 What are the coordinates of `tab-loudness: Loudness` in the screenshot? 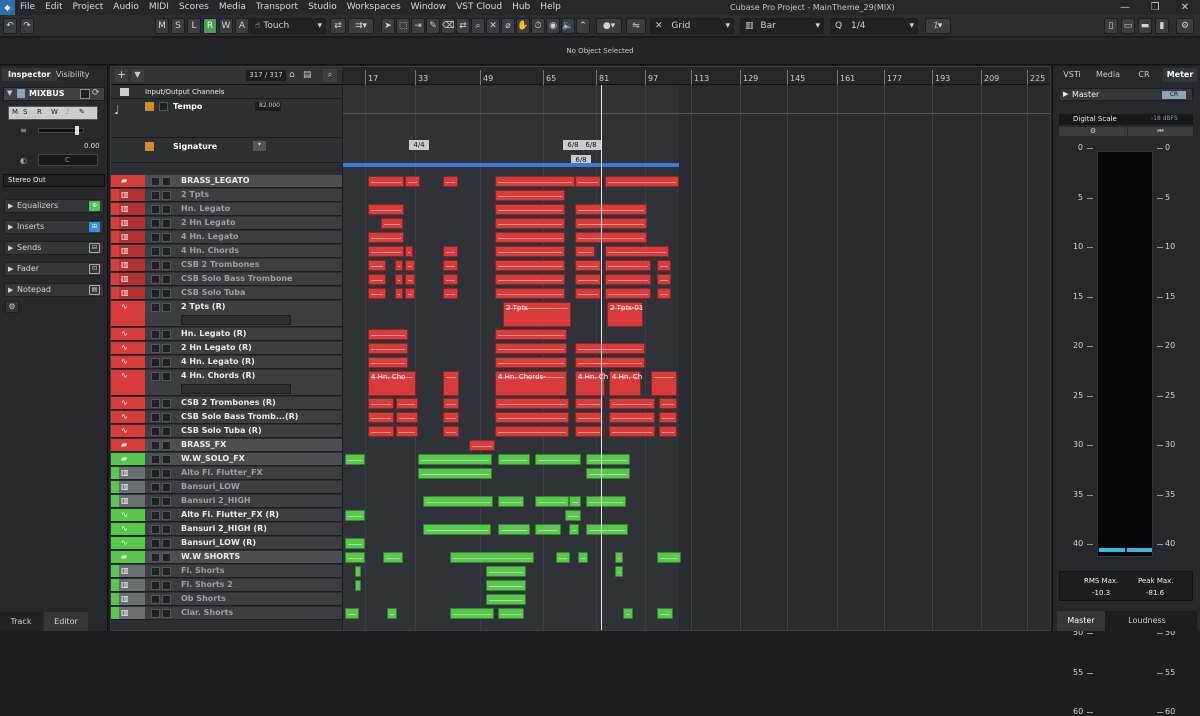 It's located at (1147, 621).